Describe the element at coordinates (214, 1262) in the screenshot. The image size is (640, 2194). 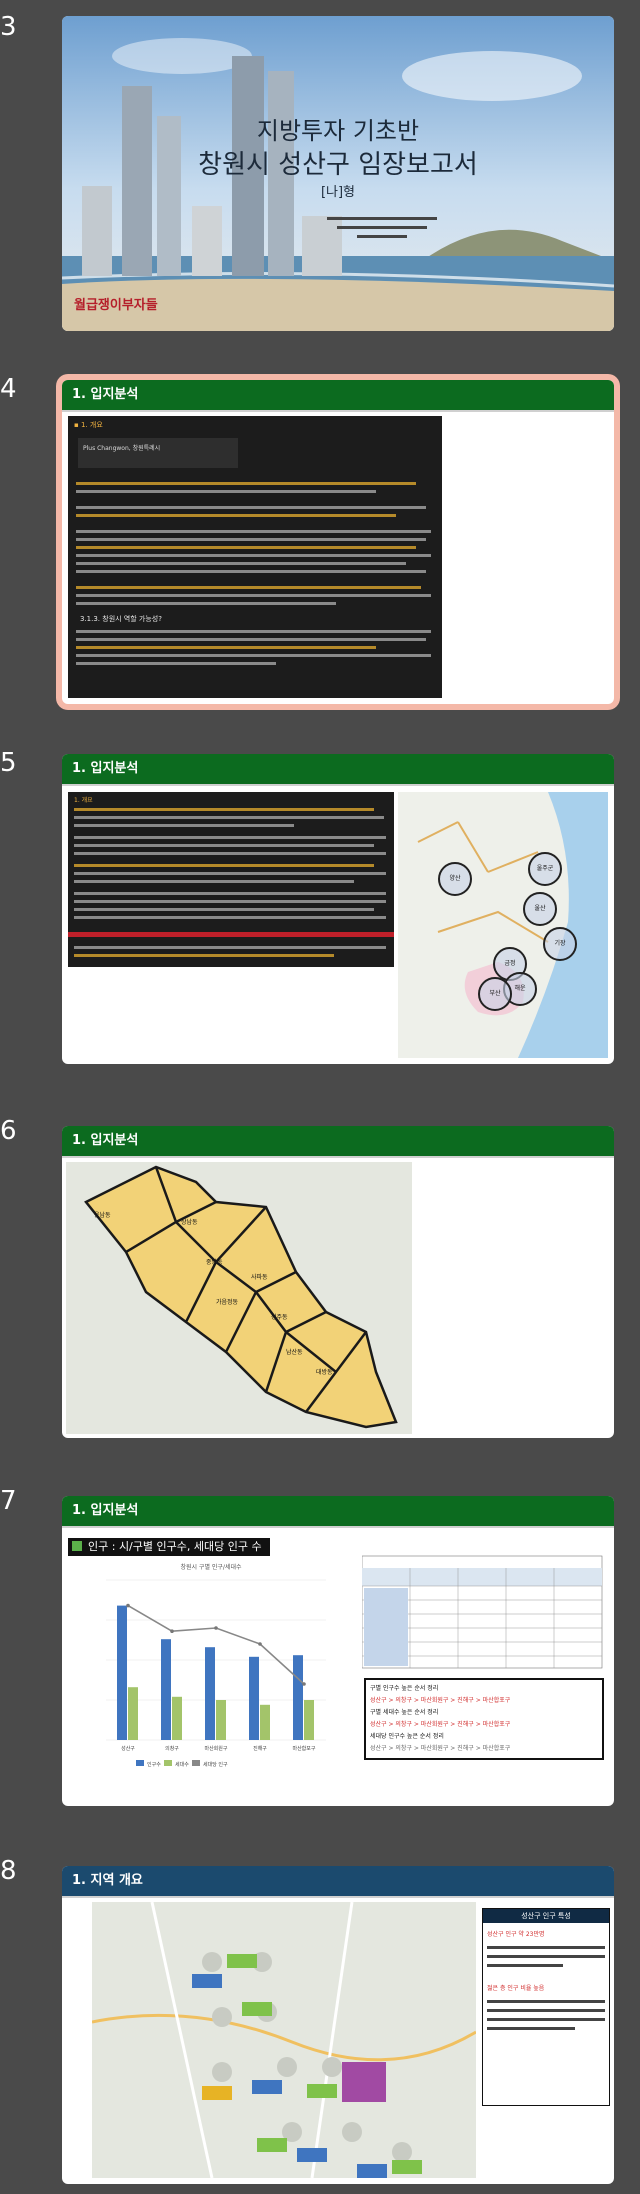
I see `district-label: 중앙동` at that location.